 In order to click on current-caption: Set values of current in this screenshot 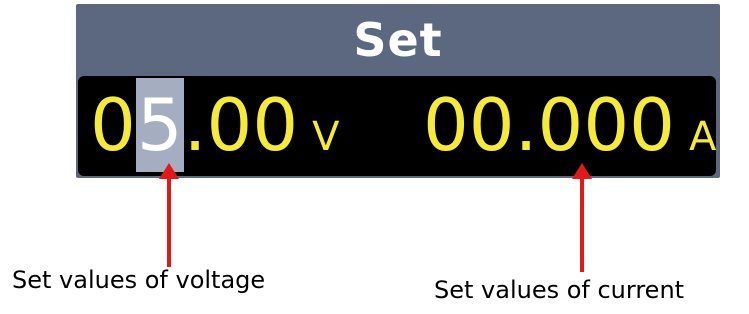, I will do `click(559, 290)`.